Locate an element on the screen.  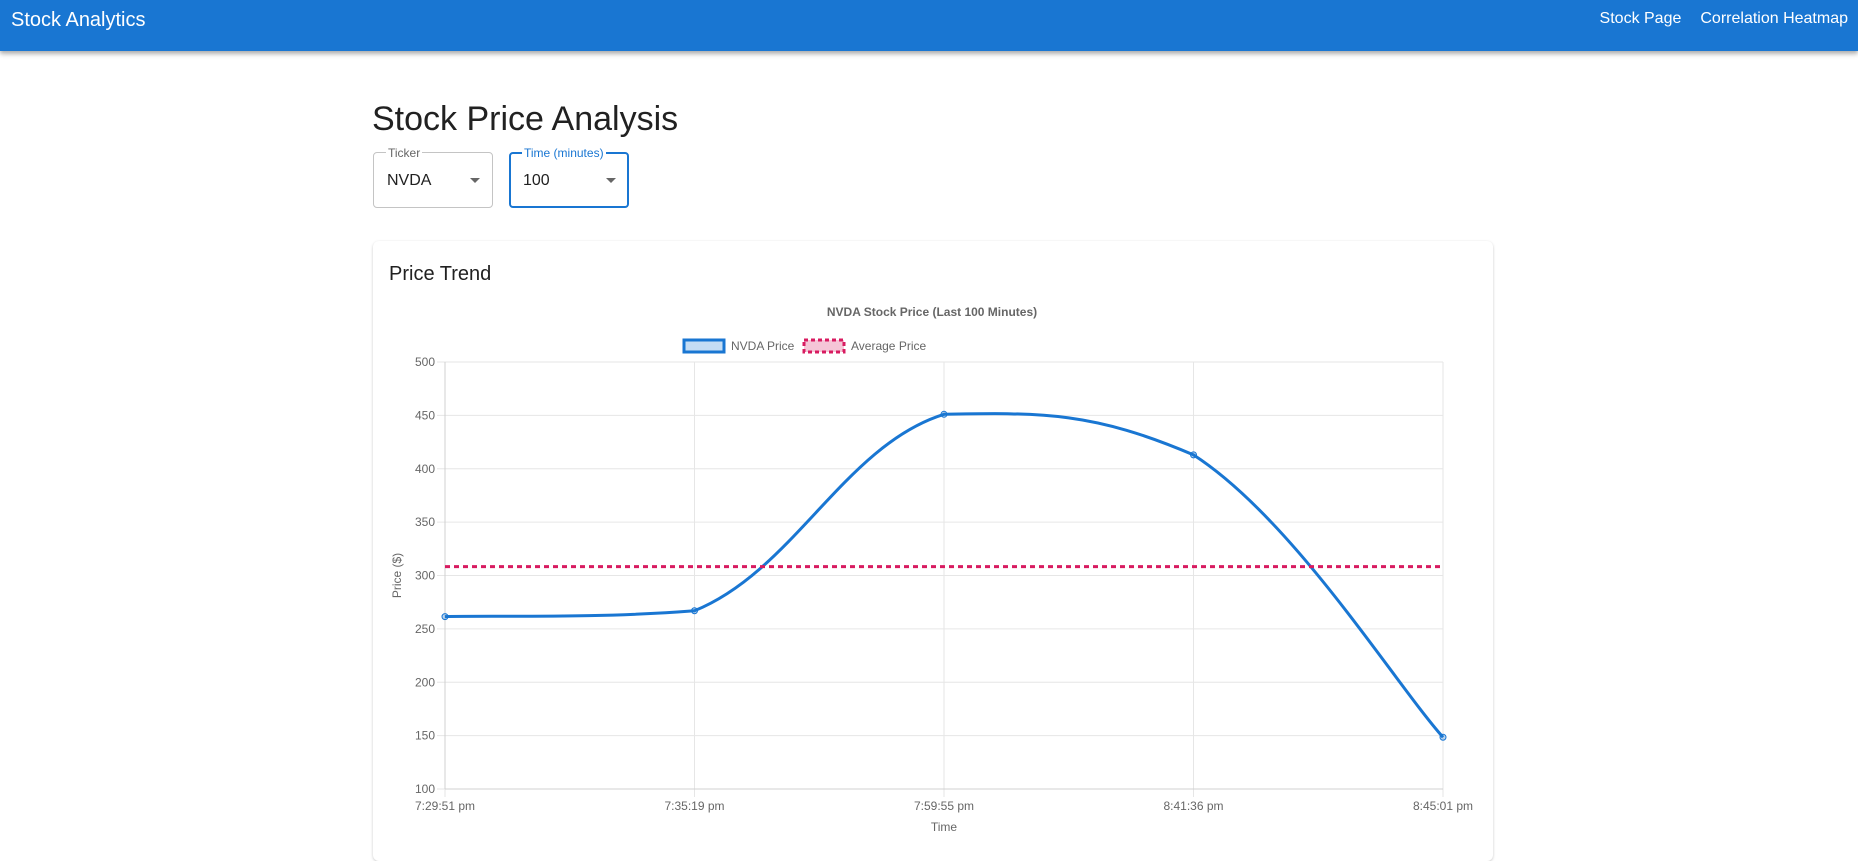
y-tick-label: 250 is located at coordinates (425, 629).